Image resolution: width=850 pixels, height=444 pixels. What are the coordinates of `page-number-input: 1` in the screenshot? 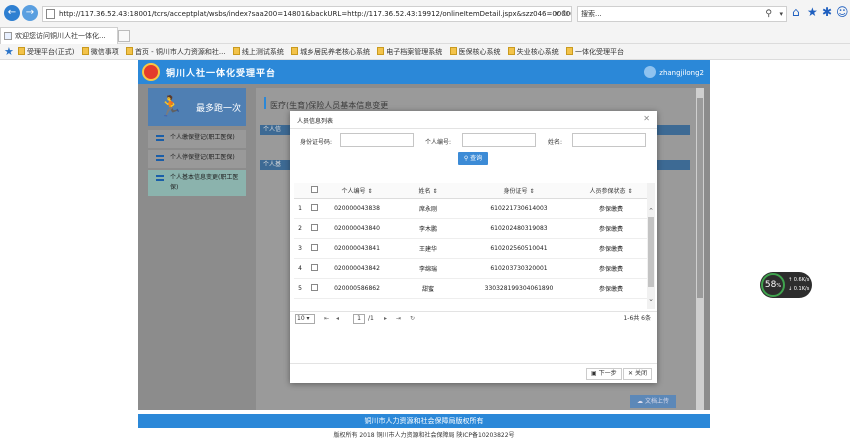 It's located at (359, 319).